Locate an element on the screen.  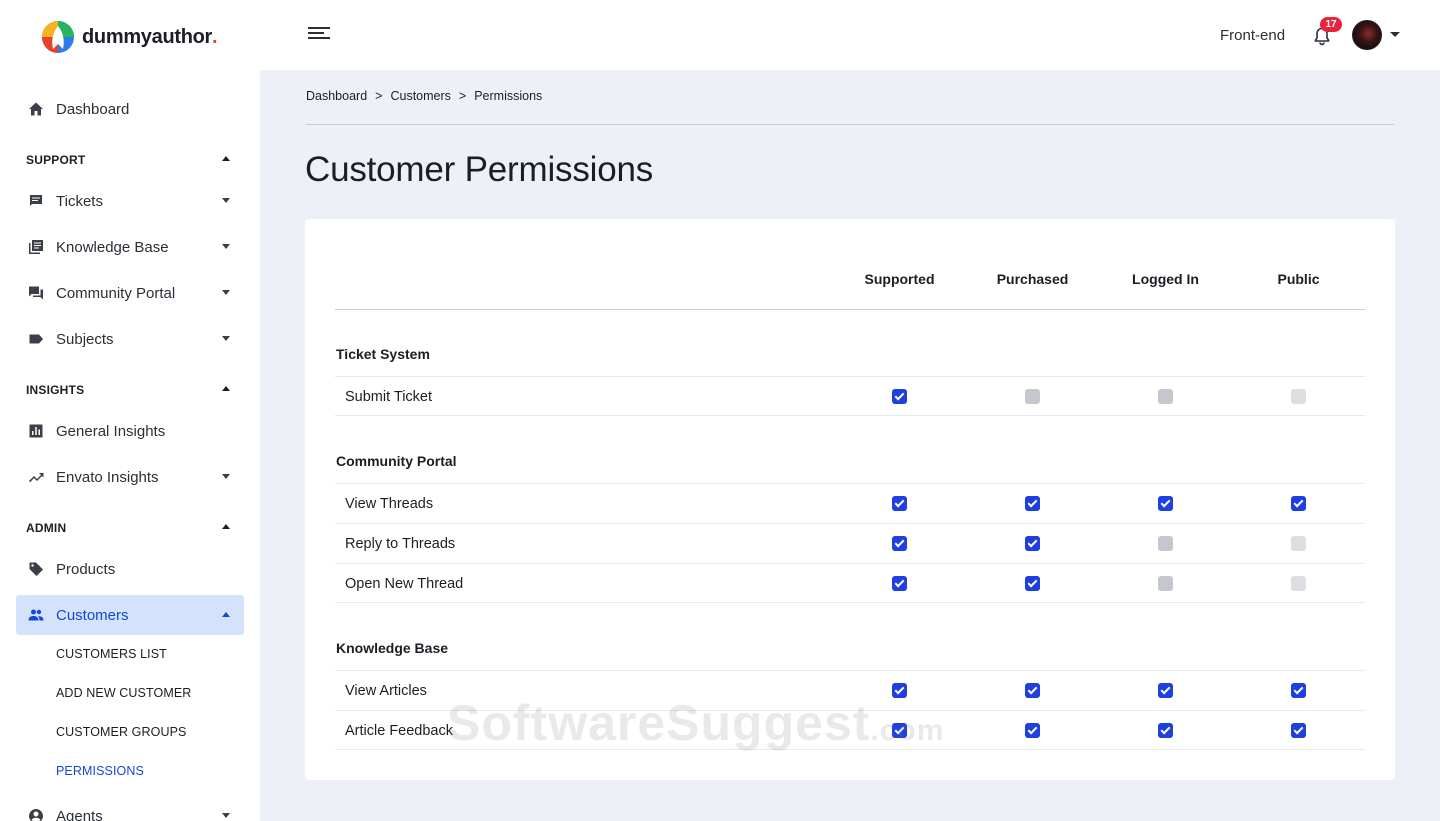
permission-label: Submit Ticket is located at coordinates (389, 397).